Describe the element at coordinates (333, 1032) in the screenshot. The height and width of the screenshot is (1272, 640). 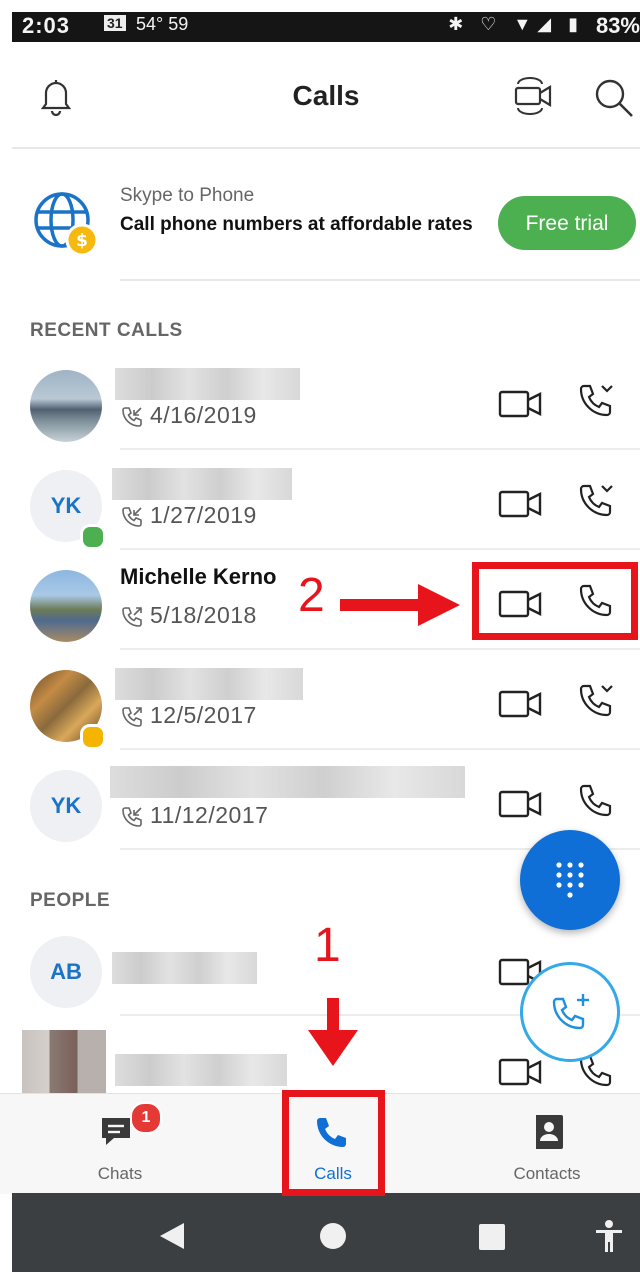
I see `annotation-arrow-down-icon` at that location.